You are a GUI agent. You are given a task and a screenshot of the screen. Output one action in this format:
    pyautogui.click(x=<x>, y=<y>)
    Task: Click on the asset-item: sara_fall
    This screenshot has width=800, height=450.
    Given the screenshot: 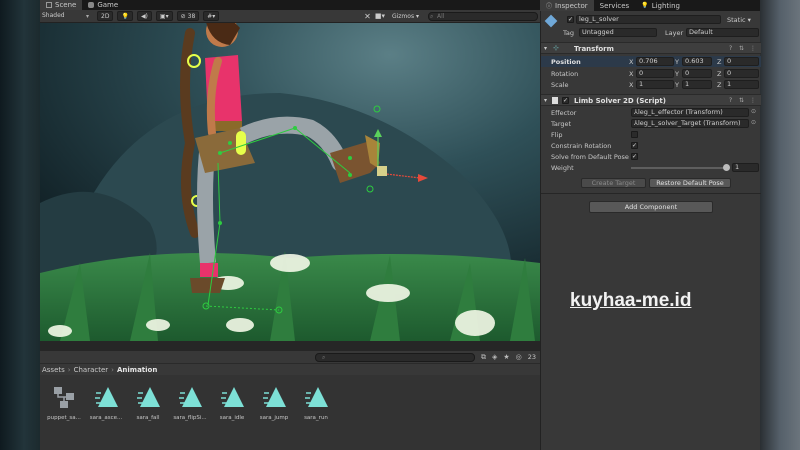 What is the action you would take?
    pyautogui.click(x=148, y=403)
    